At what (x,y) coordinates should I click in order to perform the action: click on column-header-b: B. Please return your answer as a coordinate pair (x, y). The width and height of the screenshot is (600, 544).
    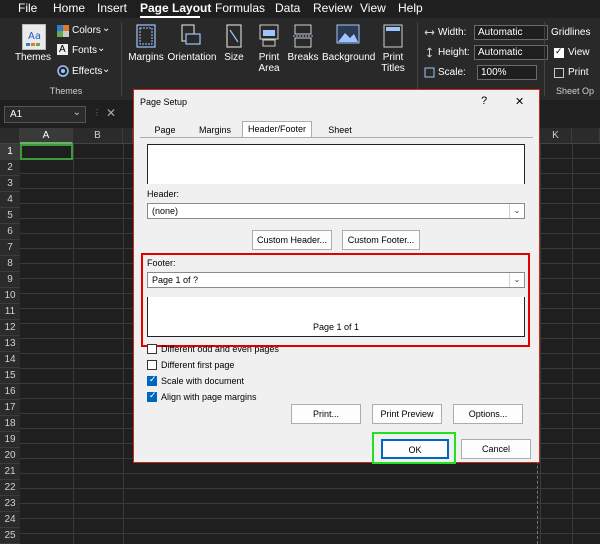
    Looking at the image, I should click on (98, 136).